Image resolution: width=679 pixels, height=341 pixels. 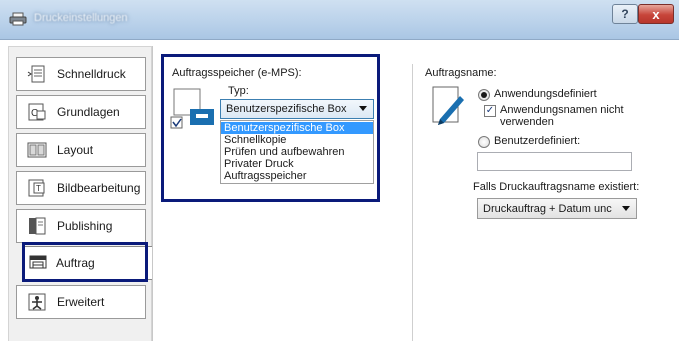 What do you see at coordinates (91, 74) in the screenshot?
I see `sidebar-item-label: Schnelldruck` at bounding box center [91, 74].